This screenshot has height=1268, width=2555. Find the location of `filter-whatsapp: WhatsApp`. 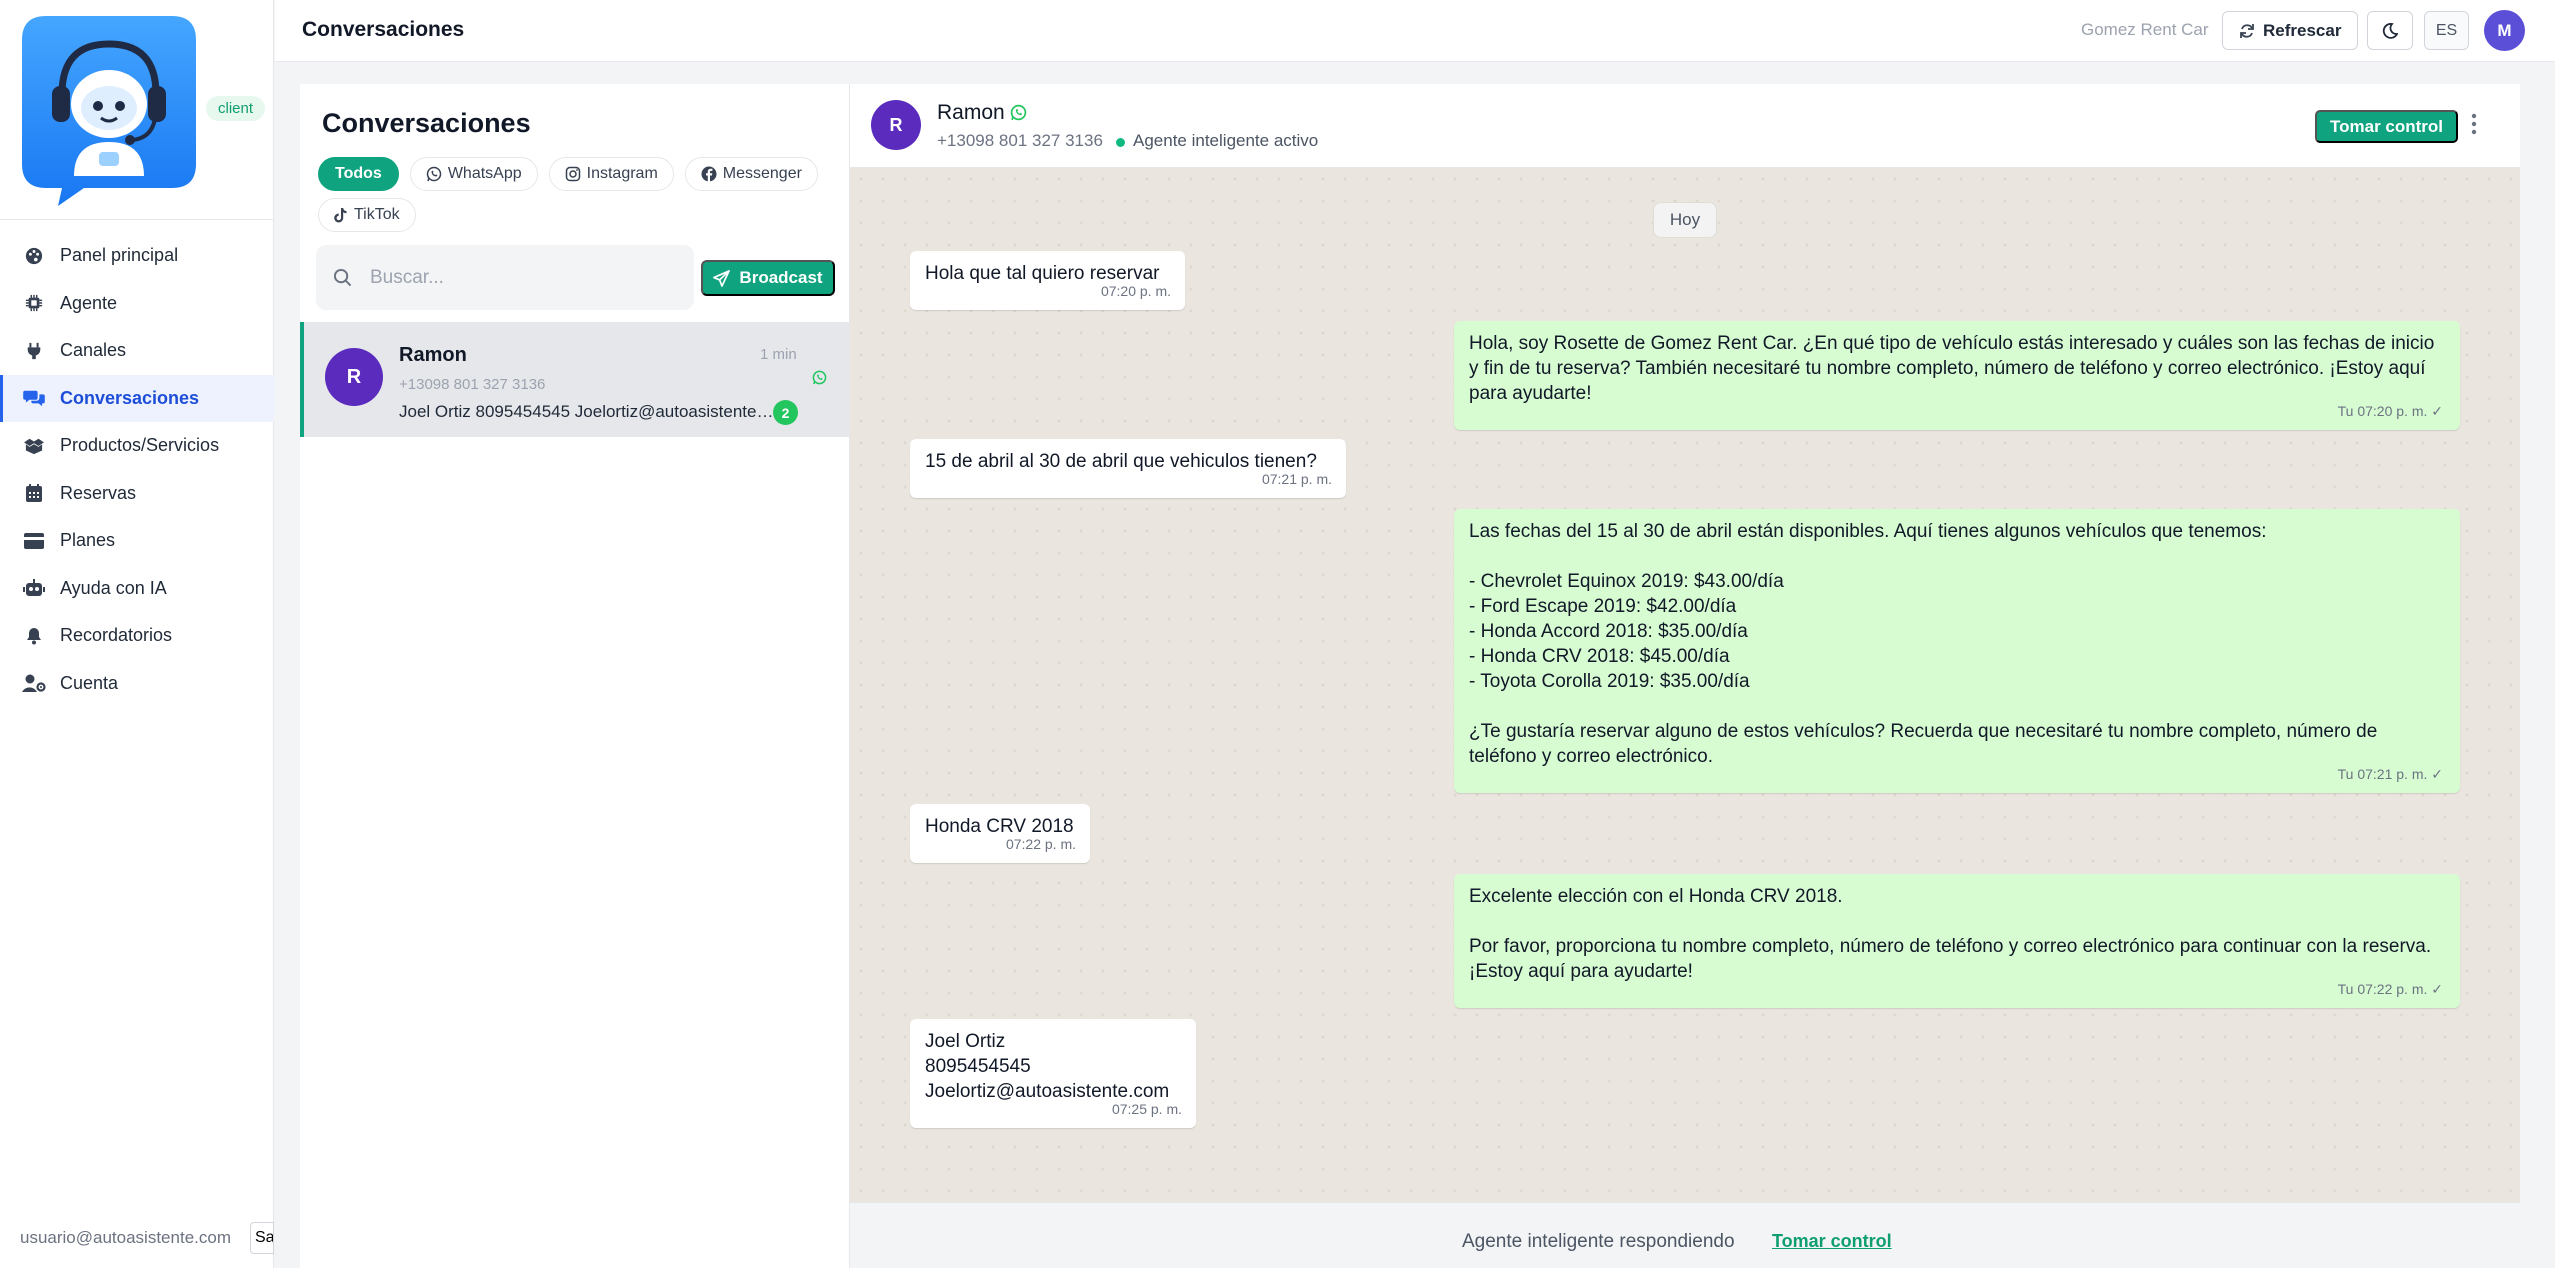

filter-whatsapp: WhatsApp is located at coordinates (473, 174).